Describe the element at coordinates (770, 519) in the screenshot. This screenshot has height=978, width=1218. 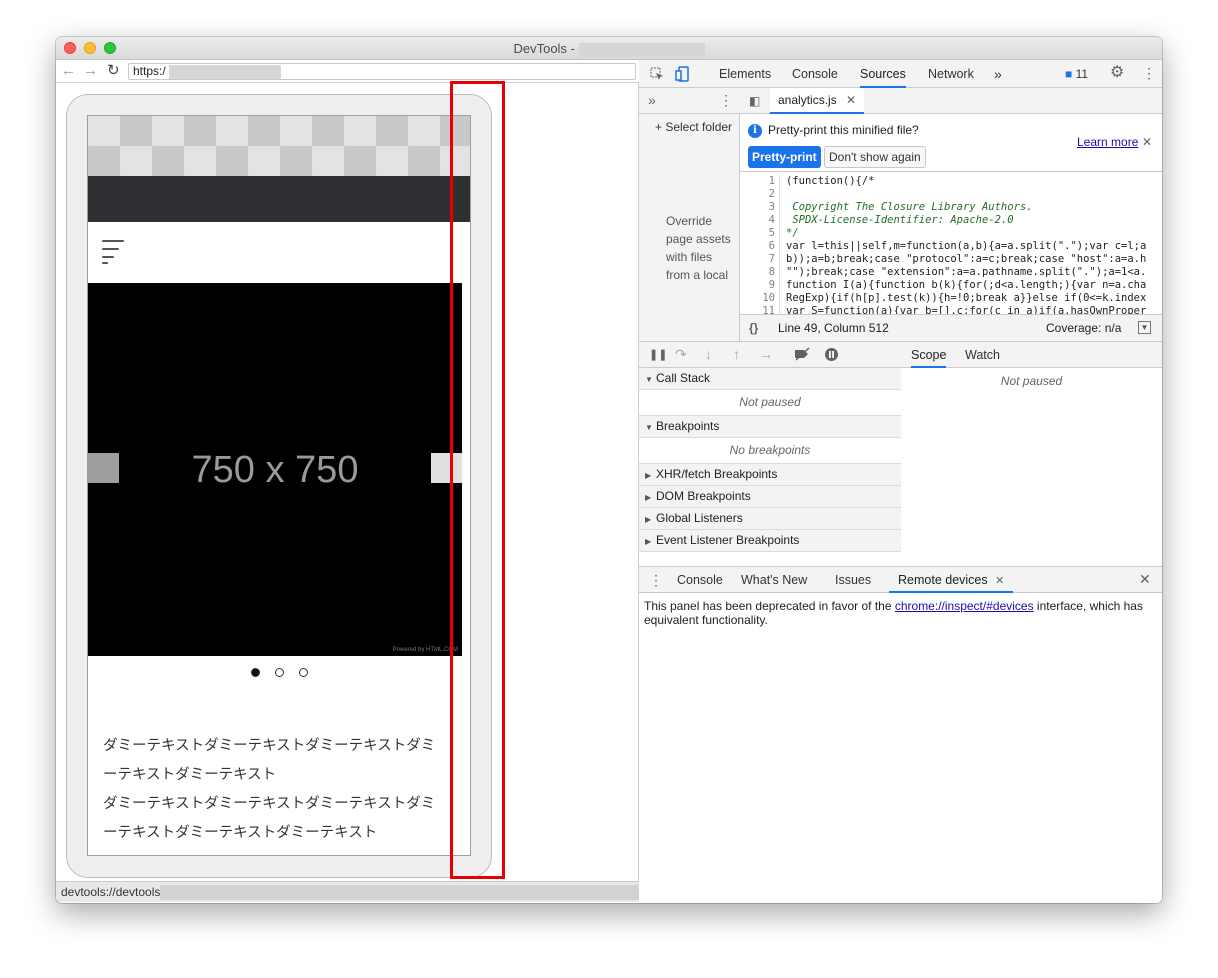
I see `global-listeners-section: ▶ Global Listeners` at that location.